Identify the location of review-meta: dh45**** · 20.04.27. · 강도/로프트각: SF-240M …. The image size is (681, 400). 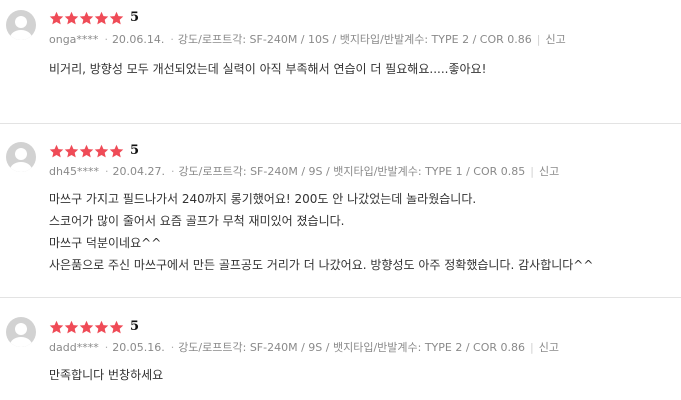
(304, 171).